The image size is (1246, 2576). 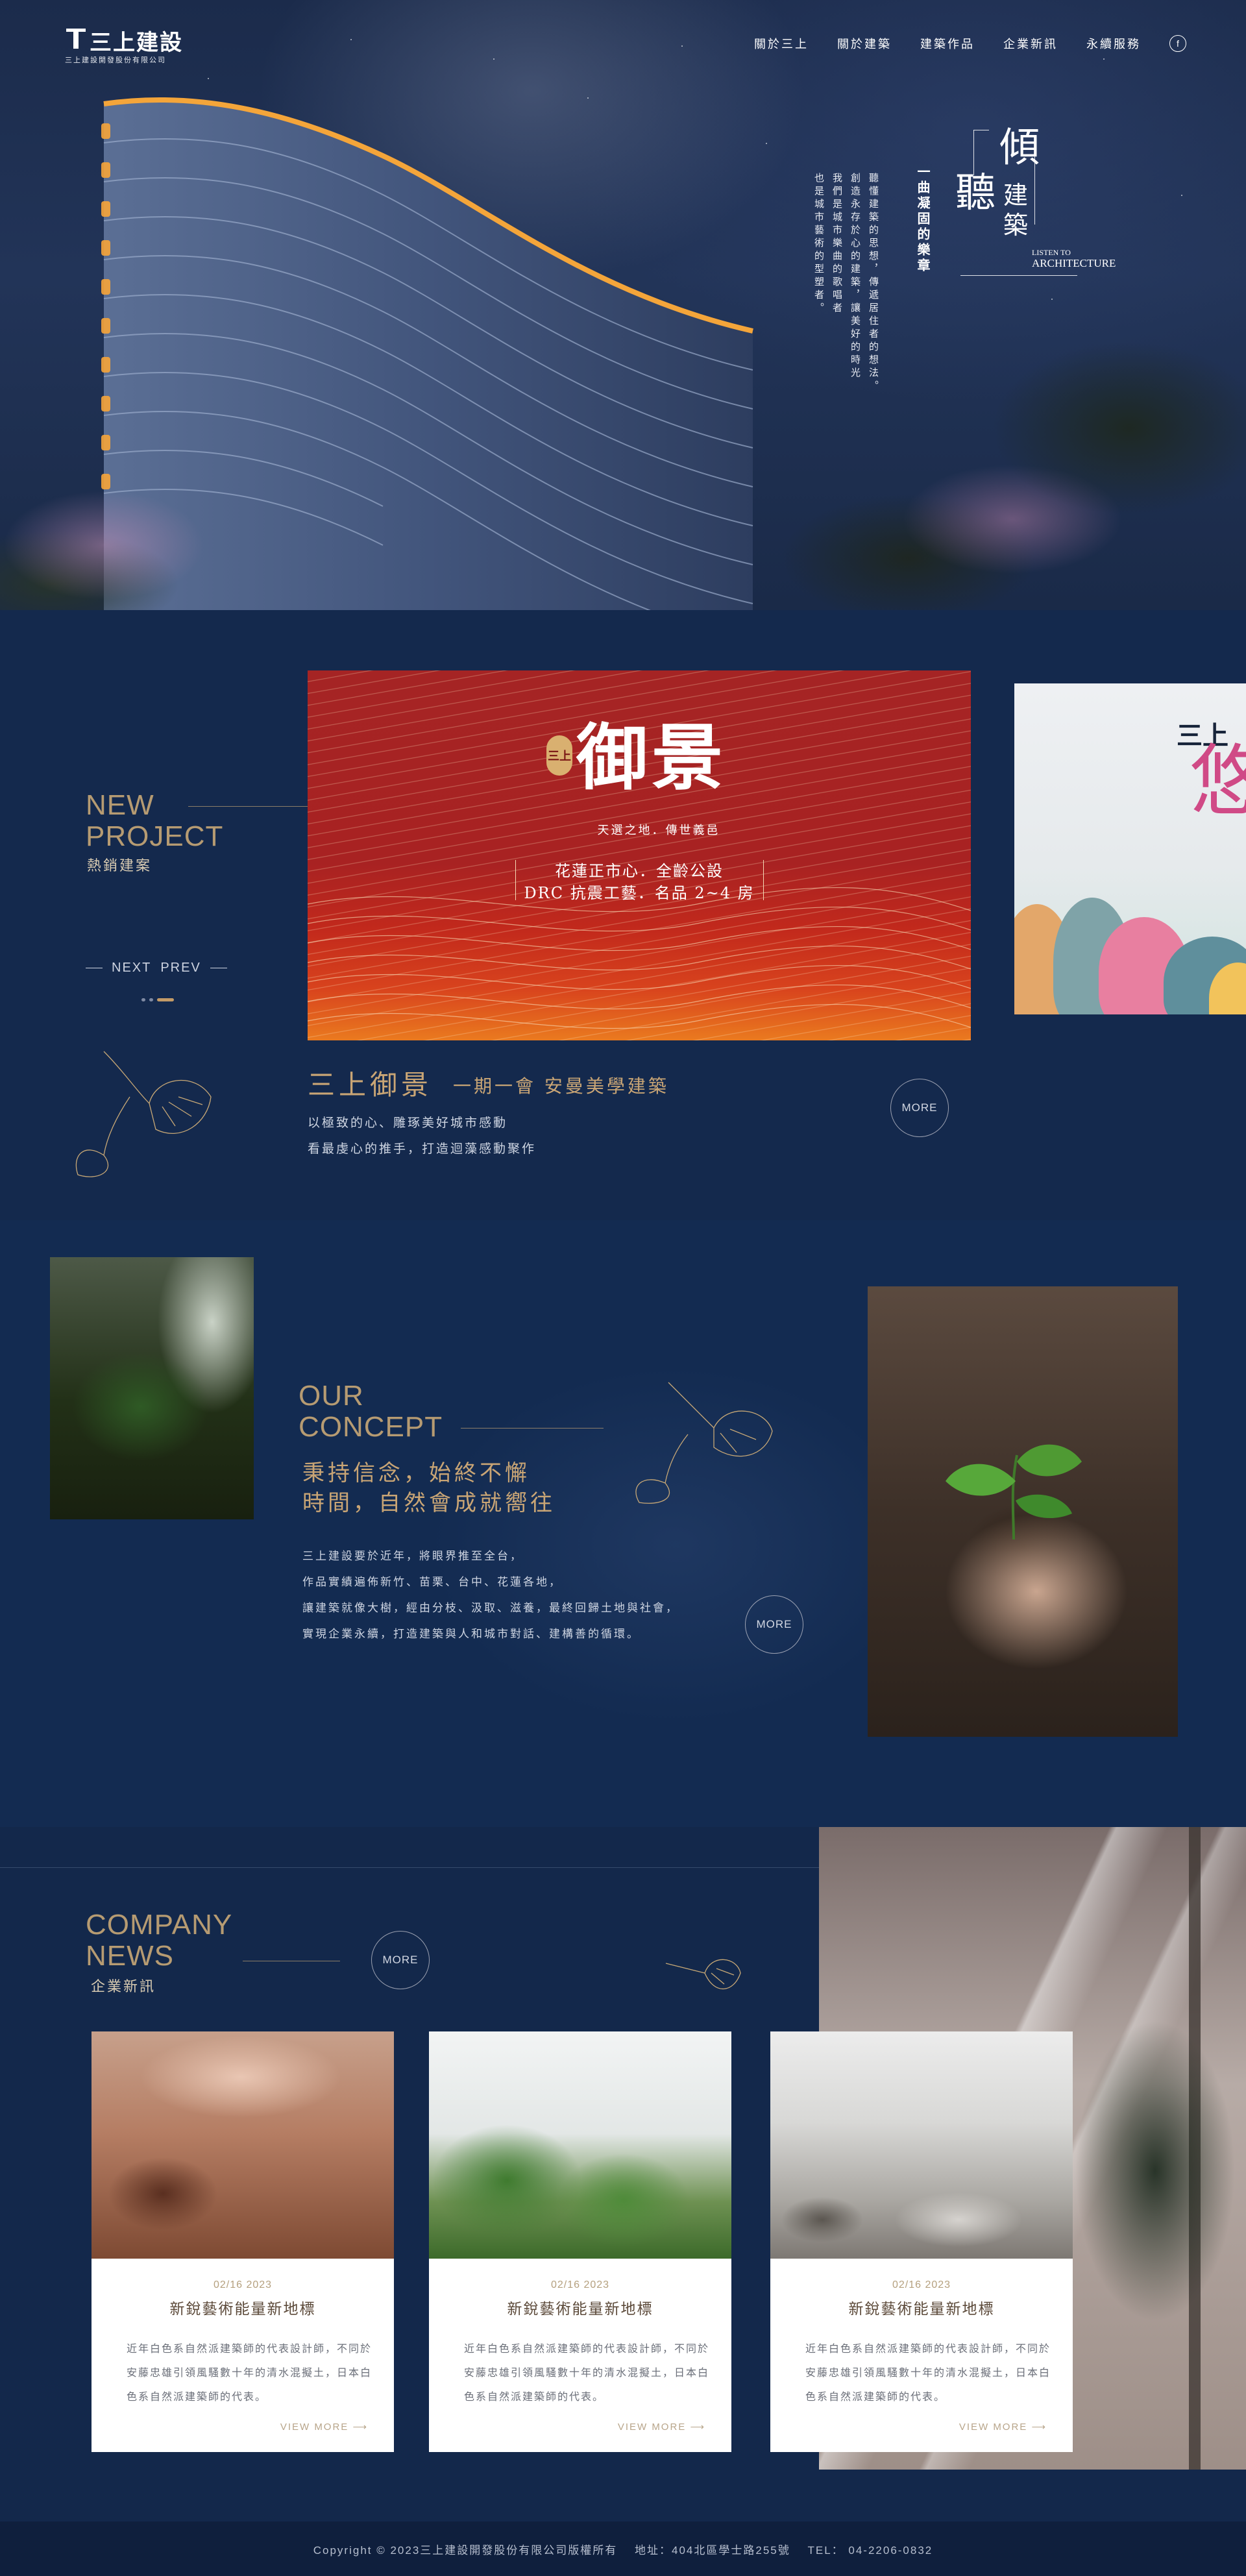 I want to click on concept-quote-2: 時間，自然會成就嚮往, so click(x=429, y=1503).